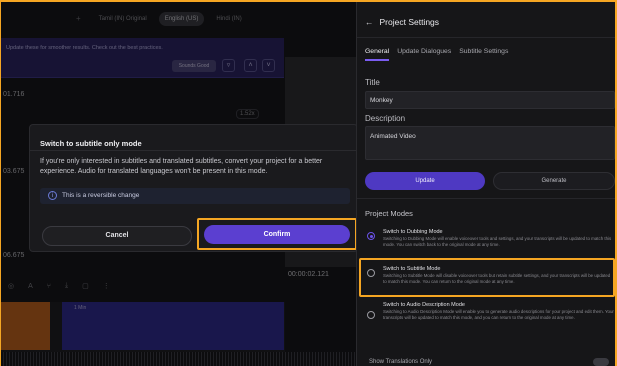 This screenshot has height=366, width=617. Describe the element at coordinates (385, 118) in the screenshot. I see `description-label: Description` at that location.